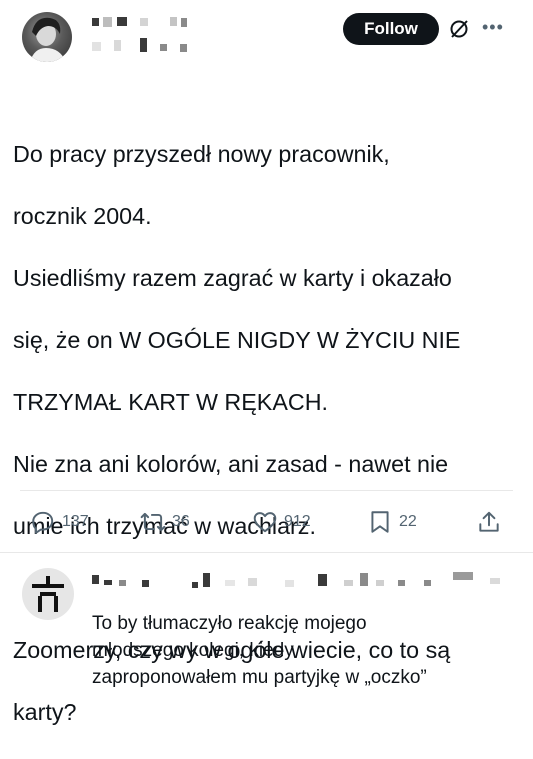 The height and width of the screenshot is (759, 533). I want to click on bookmark-count: 22, so click(408, 521).